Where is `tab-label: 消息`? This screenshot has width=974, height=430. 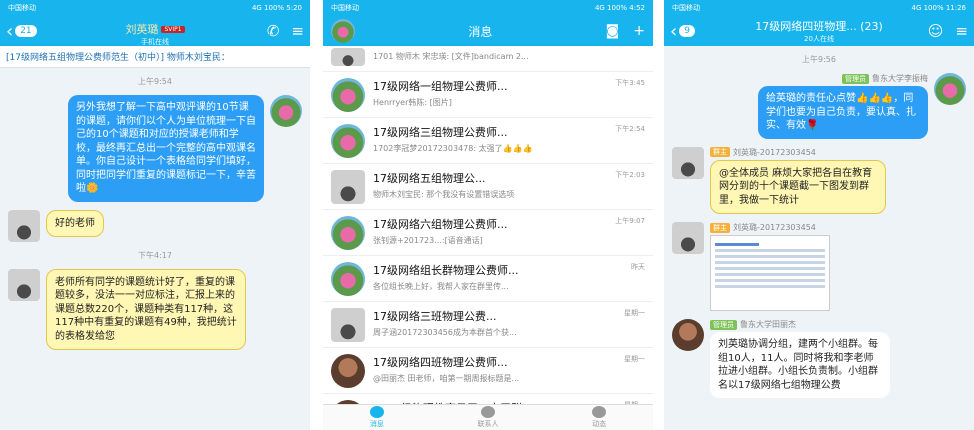
tab-label: 消息 is located at coordinates (376, 424).